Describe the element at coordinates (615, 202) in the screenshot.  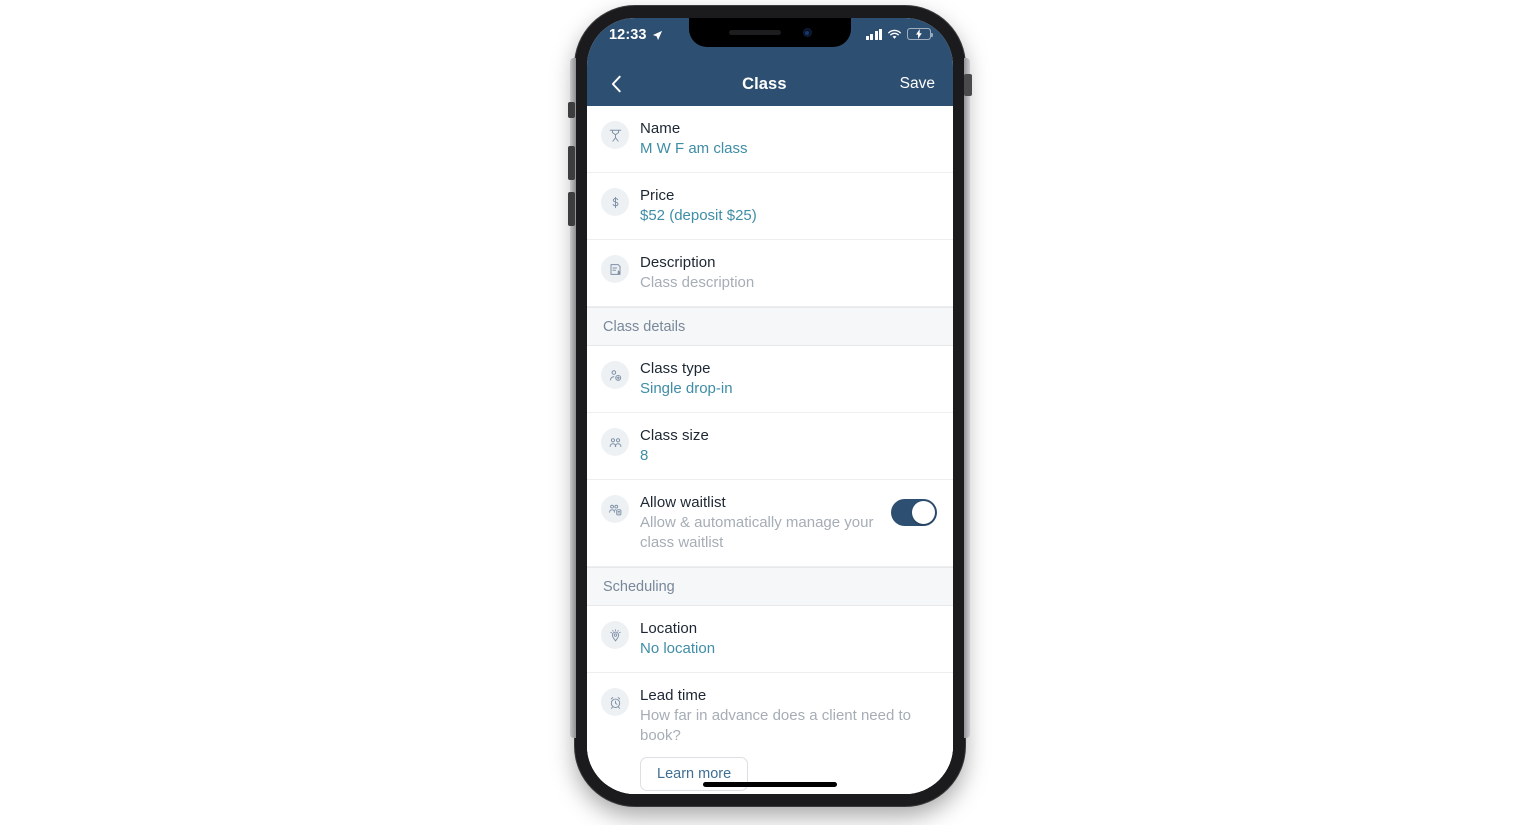
I see `dollar-icon` at that location.